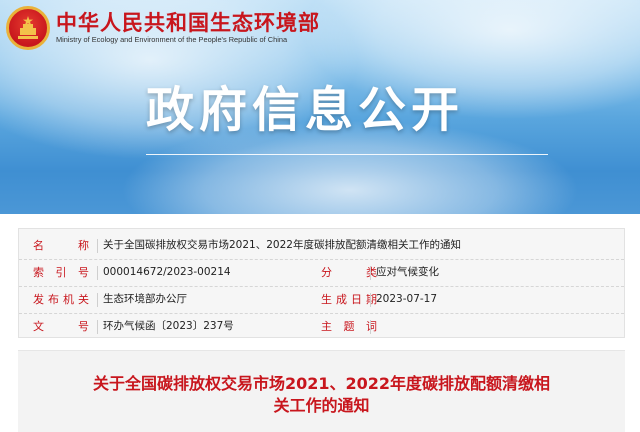 This screenshot has width=640, height=432. Describe the element at coordinates (167, 272) in the screenshot. I see `index-value: 000014672/2023-00214` at that location.